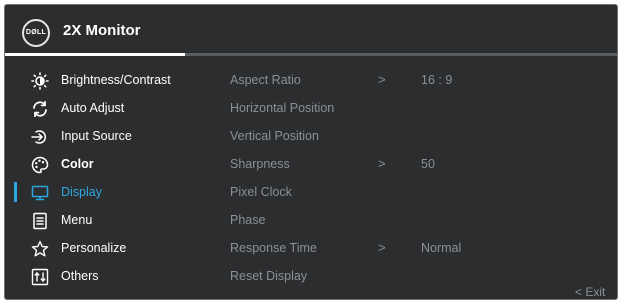  I want to click on submenu-vertical-position: Vertical Position, so click(274, 136).